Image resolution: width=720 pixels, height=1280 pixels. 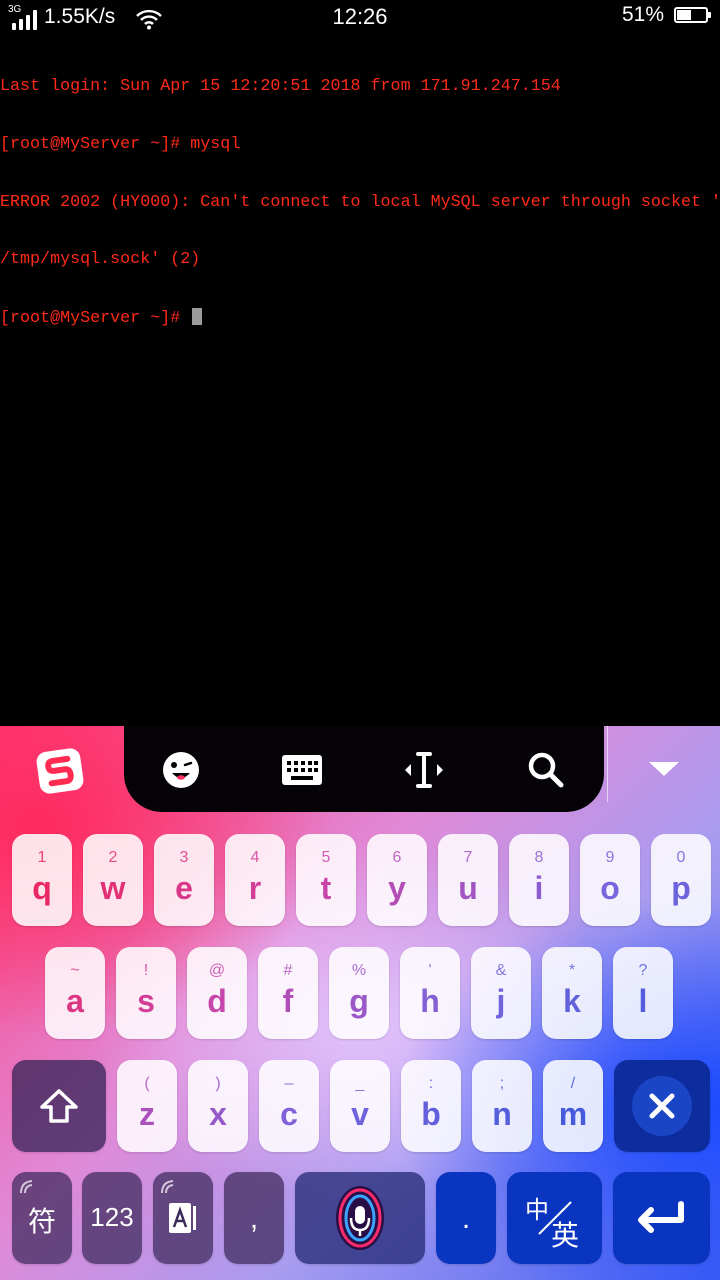 I want to click on key-label: x, so click(x=218, y=1114).